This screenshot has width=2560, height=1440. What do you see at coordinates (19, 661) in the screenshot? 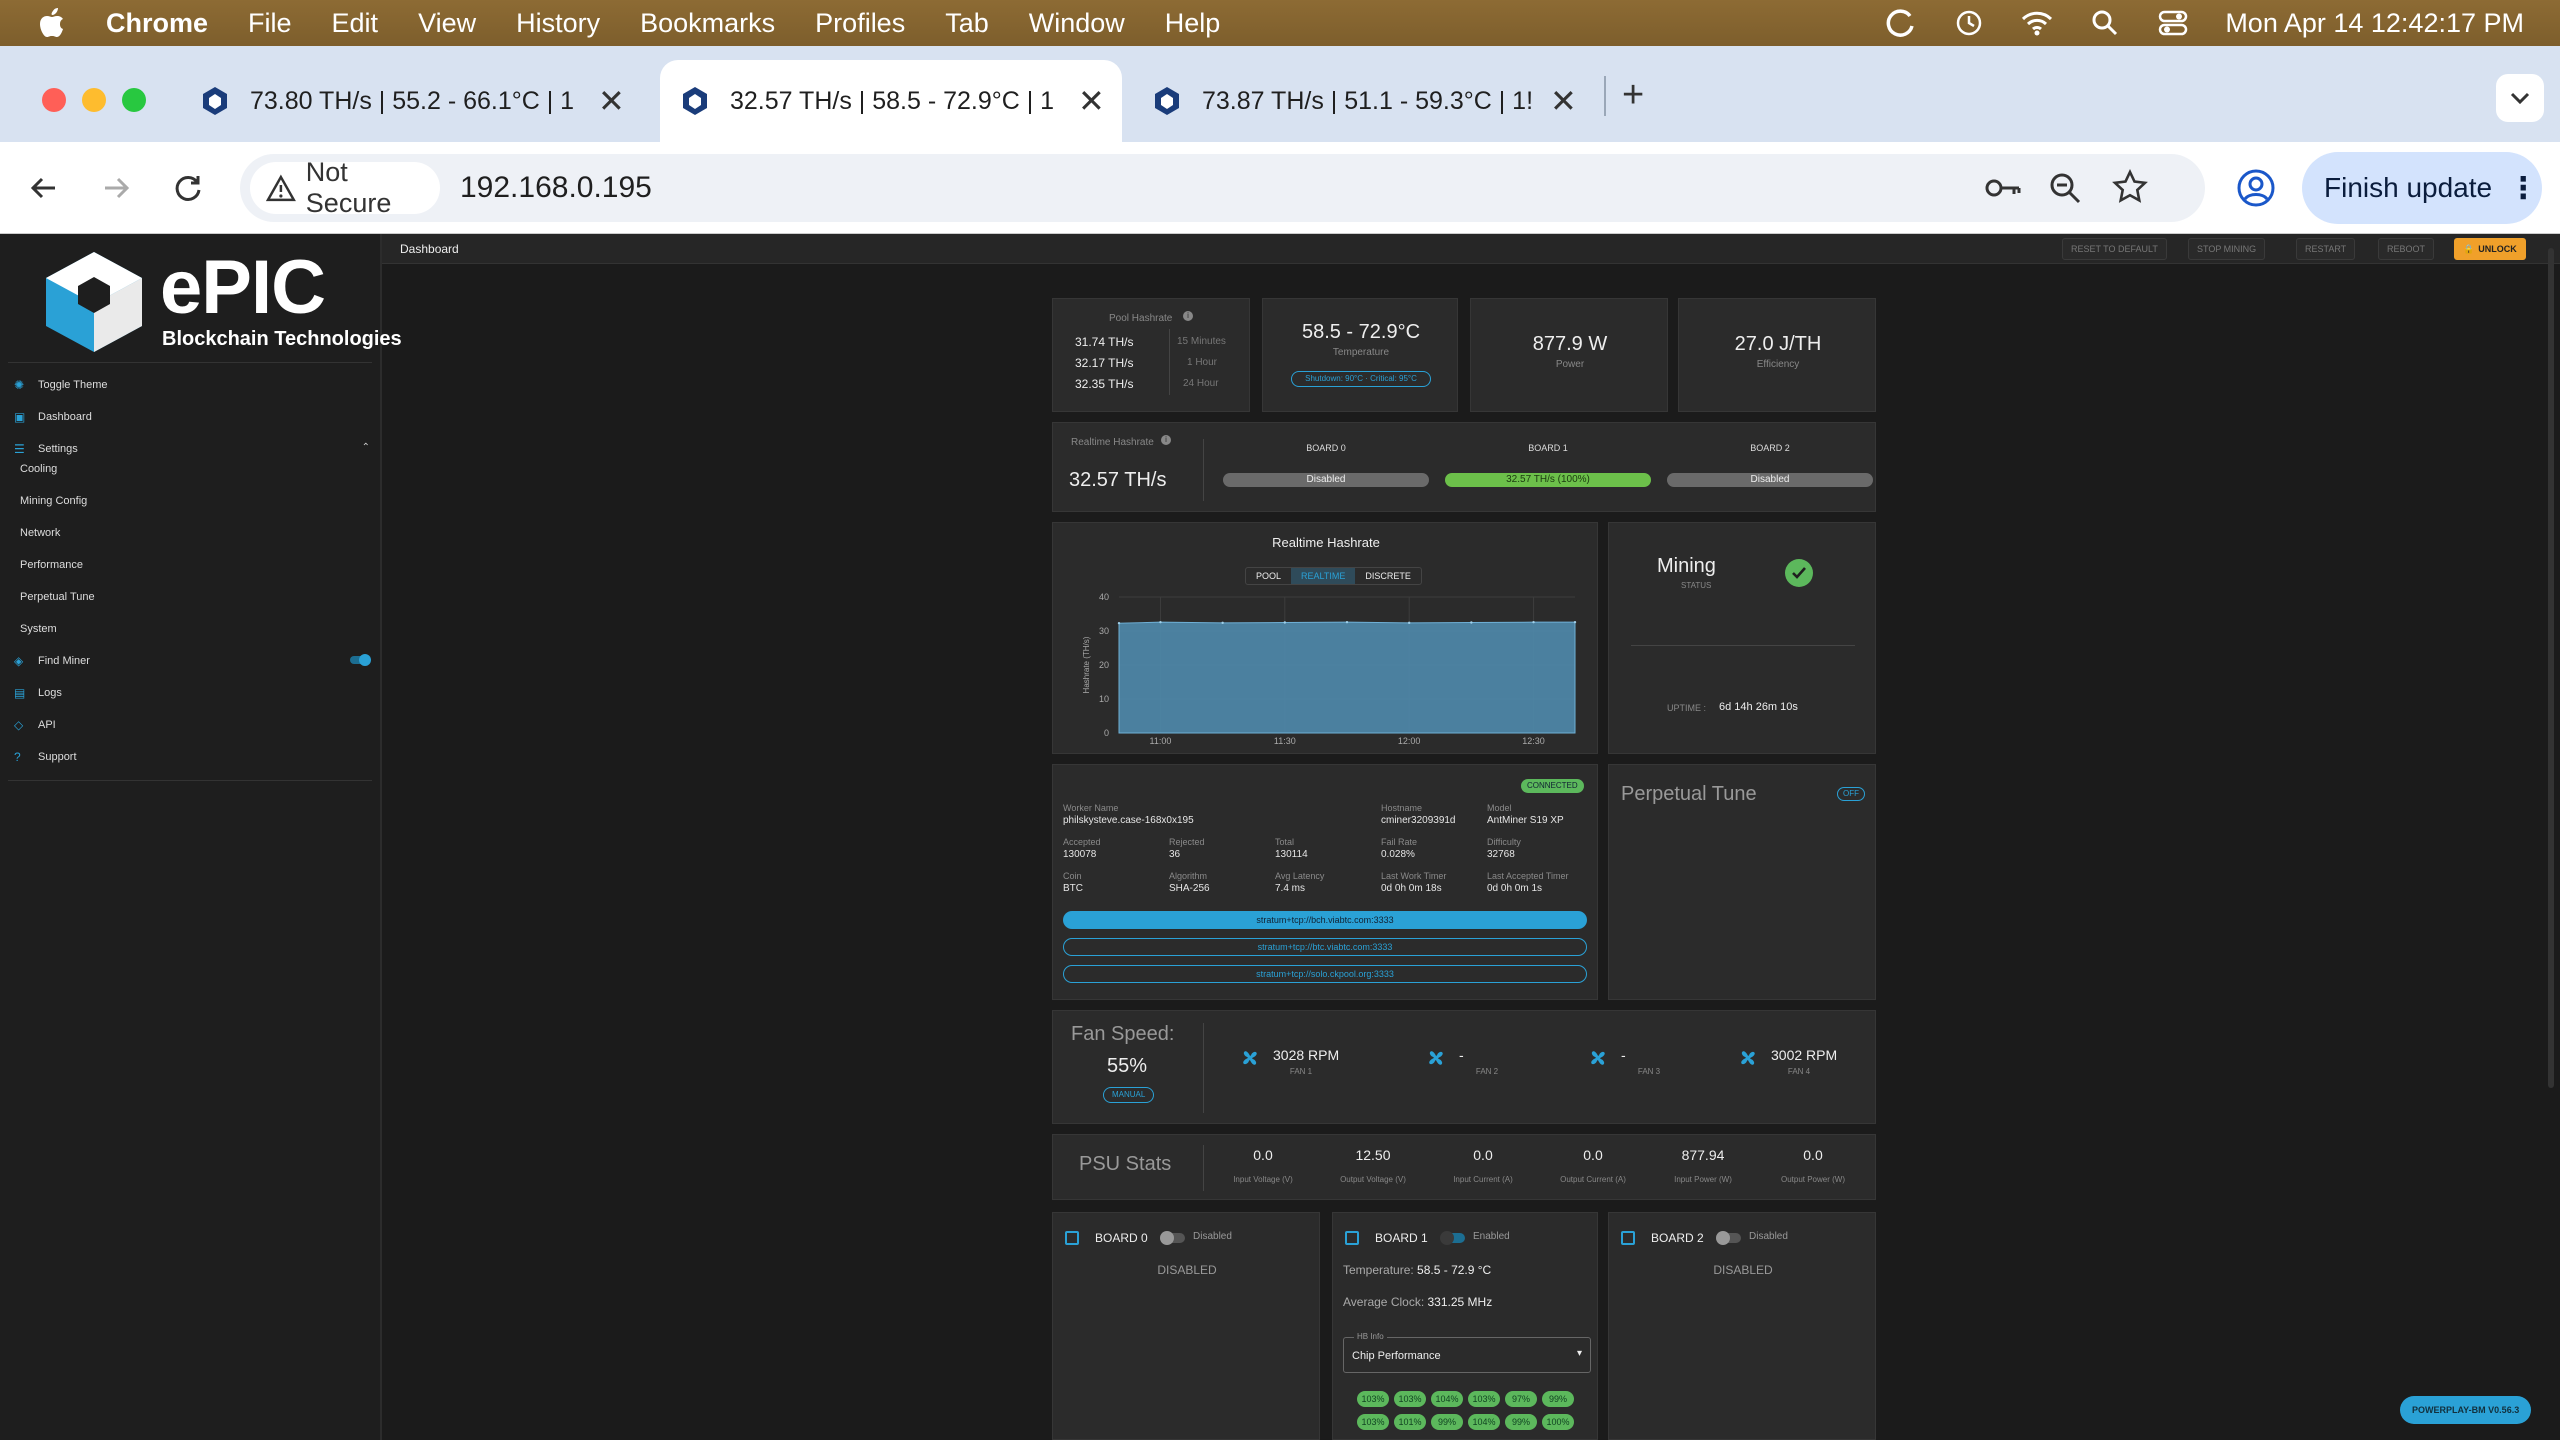
I see `find-icon: ◈` at bounding box center [19, 661].